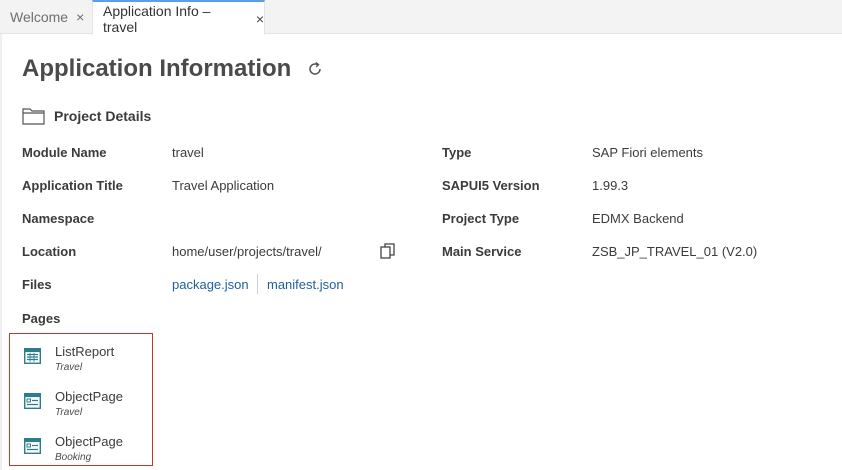 This screenshot has height=470, width=842. Describe the element at coordinates (58, 218) in the screenshot. I see `namespace-label: Namespace` at that location.